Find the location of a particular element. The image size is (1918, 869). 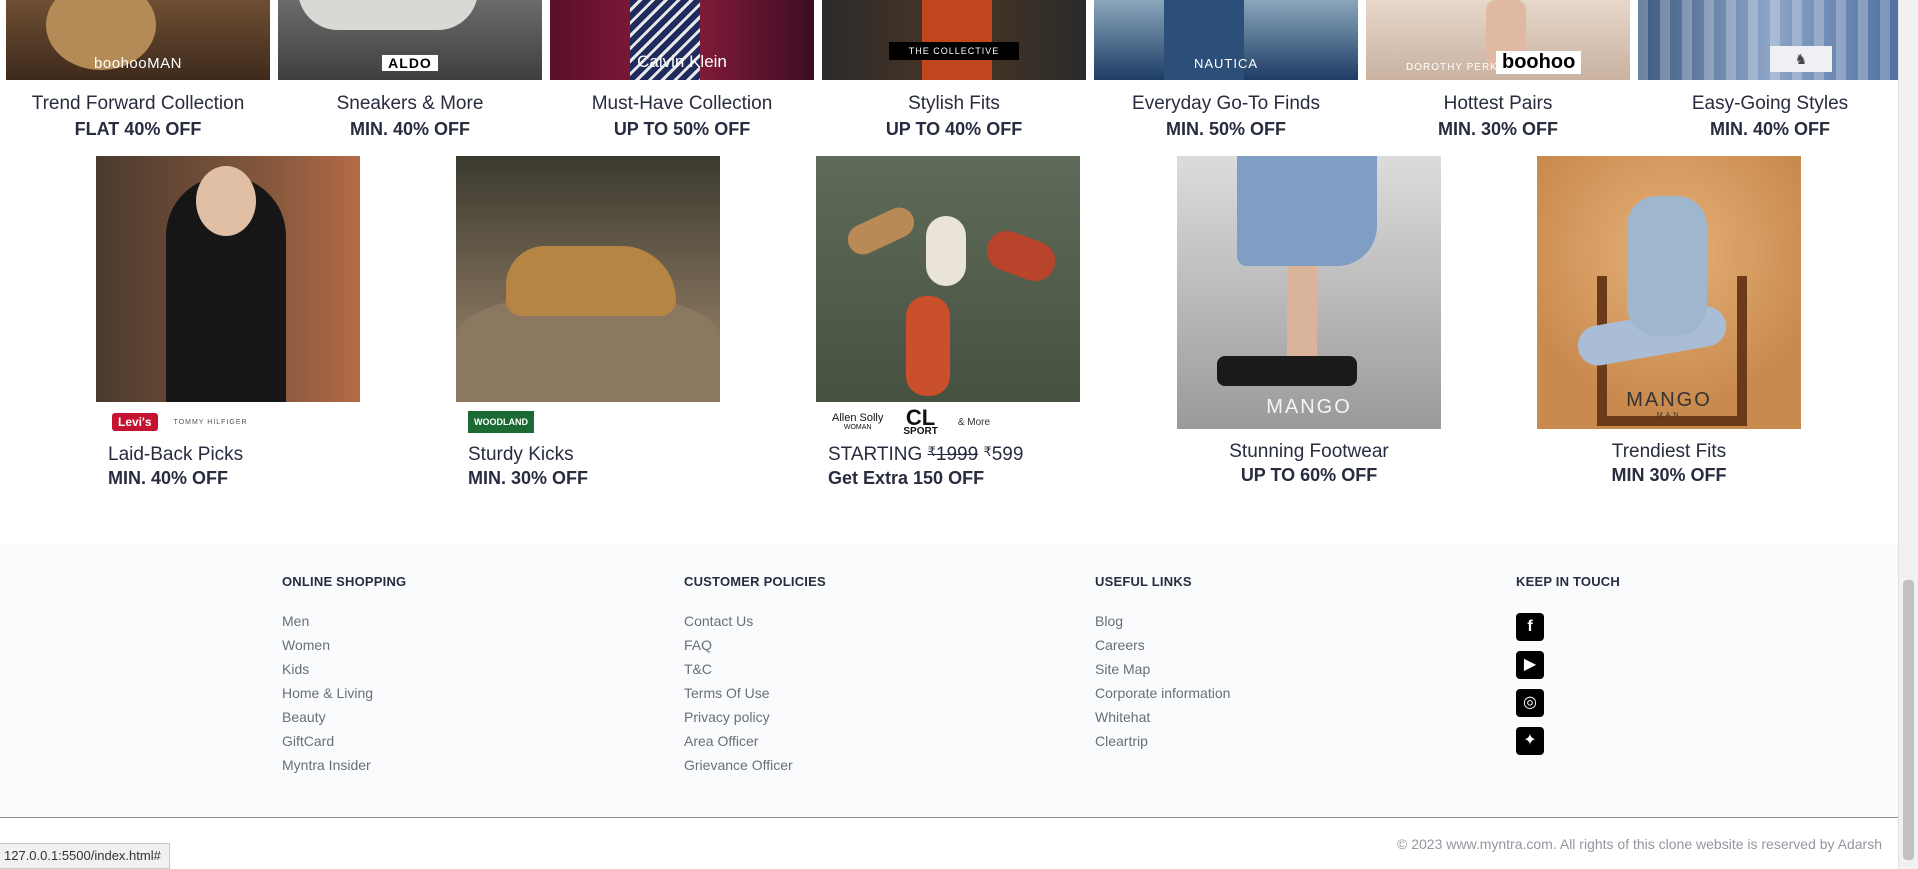

footer-link-corporate-information: Corporate information is located at coordinates (1162, 697).